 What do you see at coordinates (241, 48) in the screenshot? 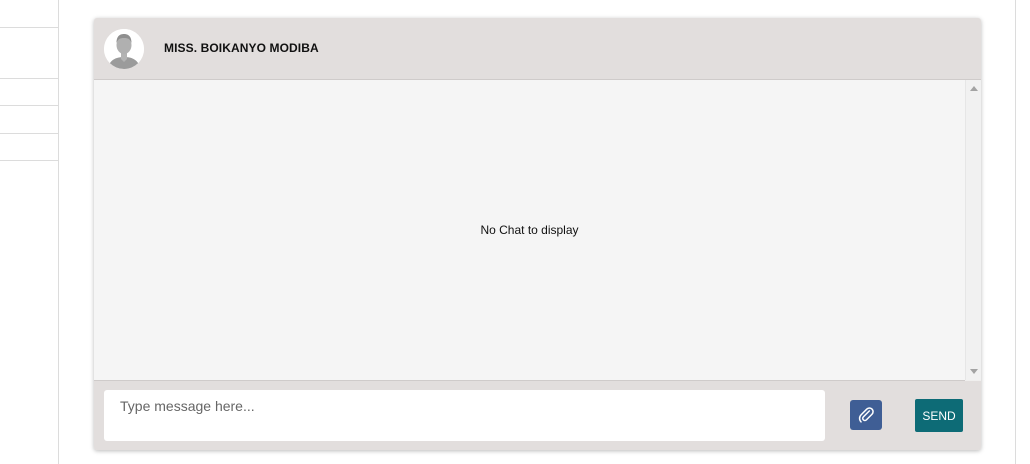
I see `contact-name: MISS. BOIKANYO MODIBA` at bounding box center [241, 48].